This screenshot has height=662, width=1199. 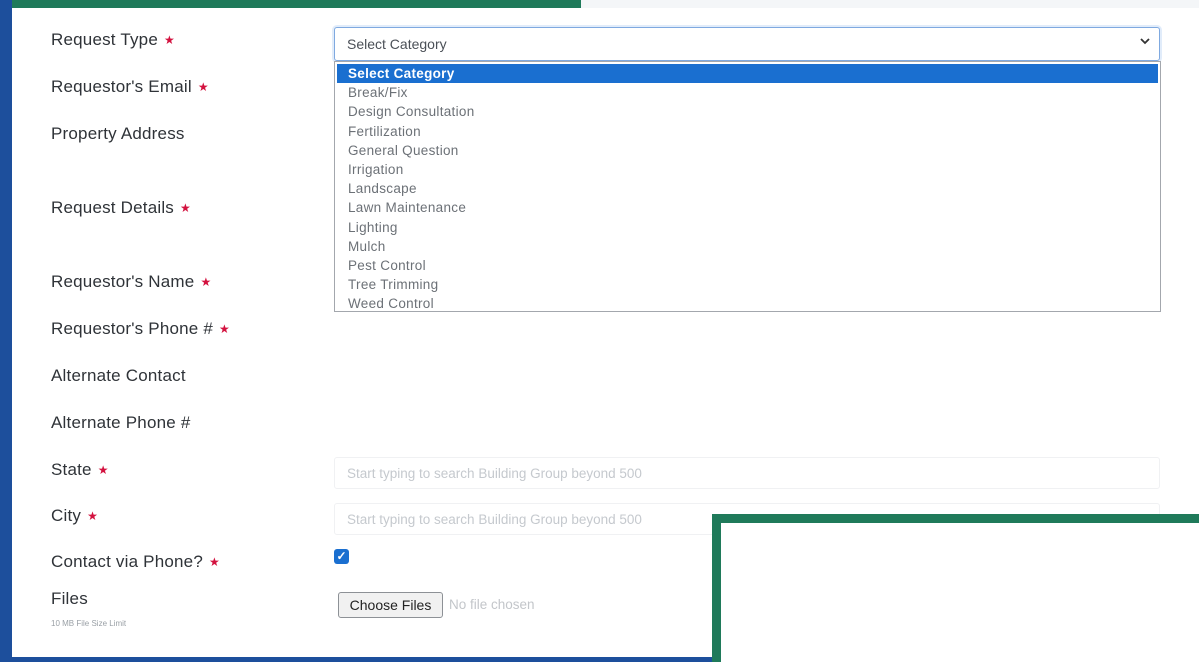 What do you see at coordinates (747, 111) in the screenshot?
I see `dropdown-option-design-consultation: Design Consultation` at bounding box center [747, 111].